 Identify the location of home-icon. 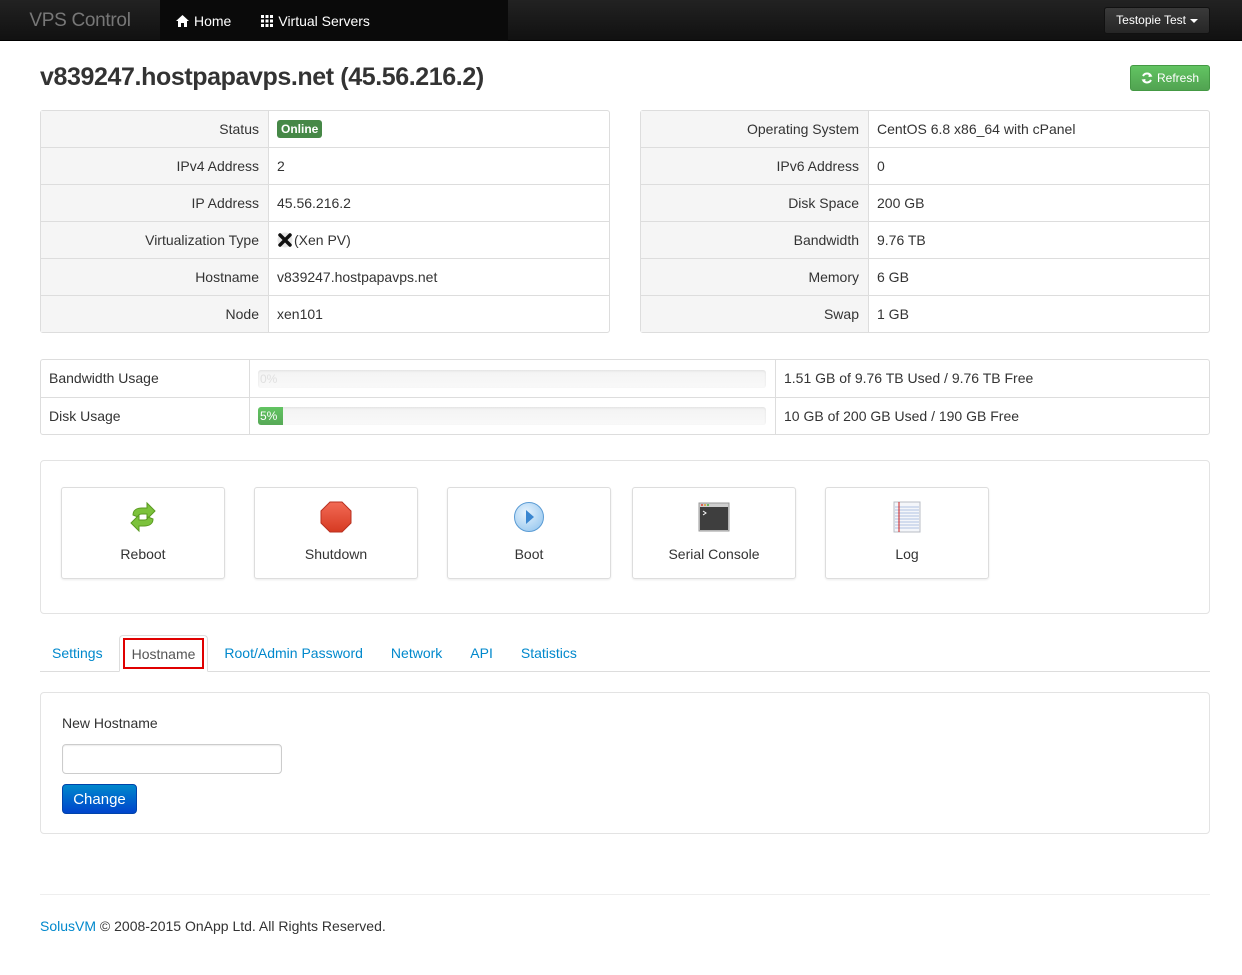
(182, 20).